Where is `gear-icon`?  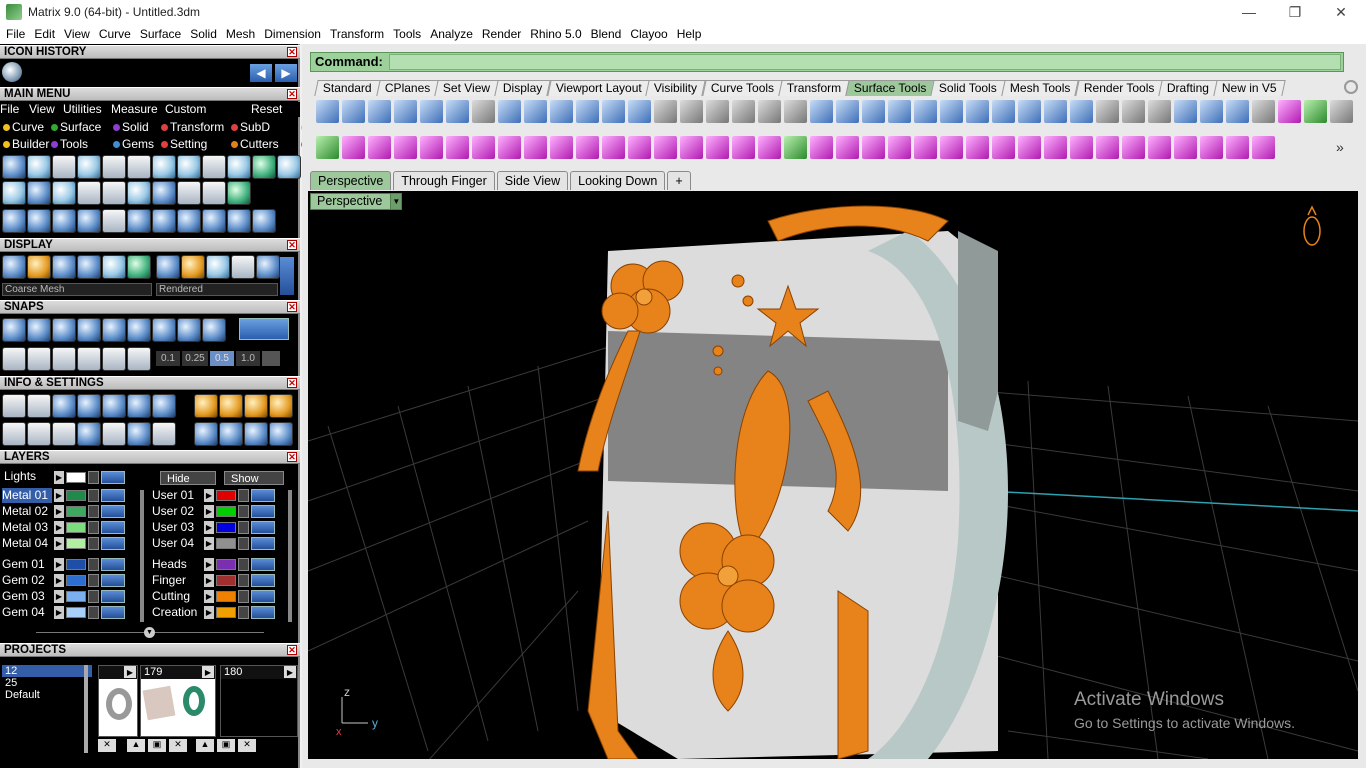 gear-icon is located at coordinates (1351, 87).